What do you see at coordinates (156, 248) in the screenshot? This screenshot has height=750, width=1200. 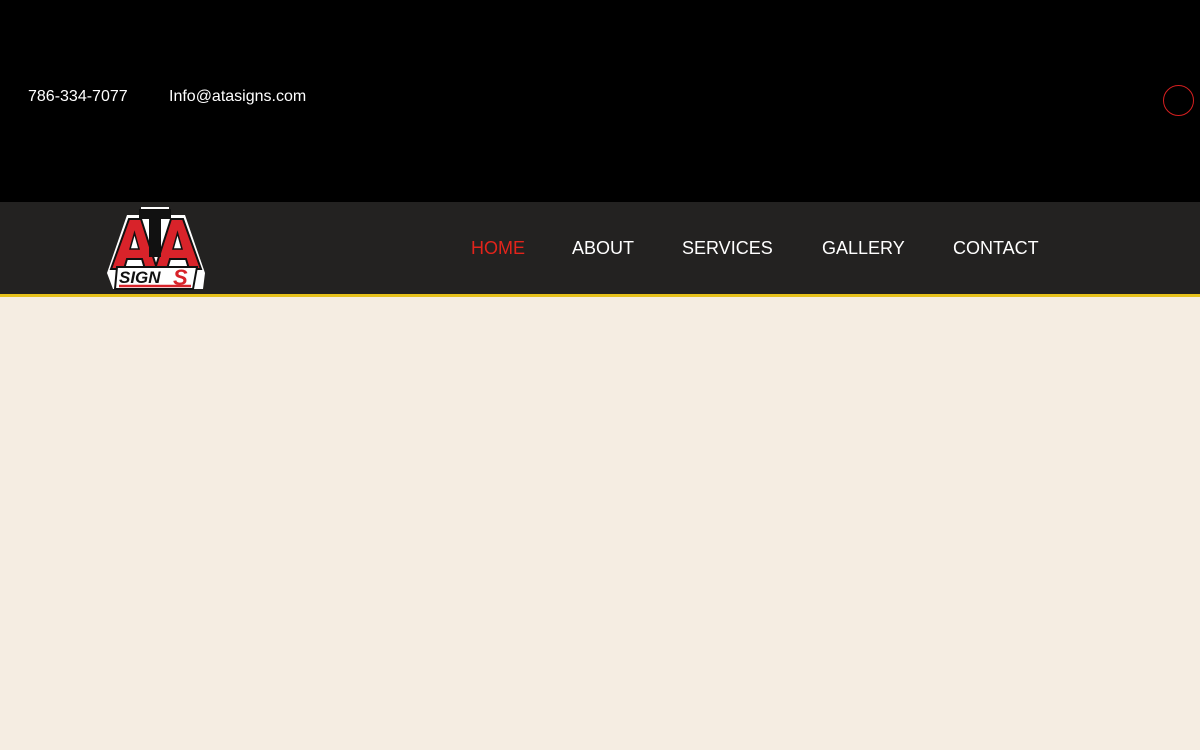 I see `ata-signs-logo: SIGN S` at bounding box center [156, 248].